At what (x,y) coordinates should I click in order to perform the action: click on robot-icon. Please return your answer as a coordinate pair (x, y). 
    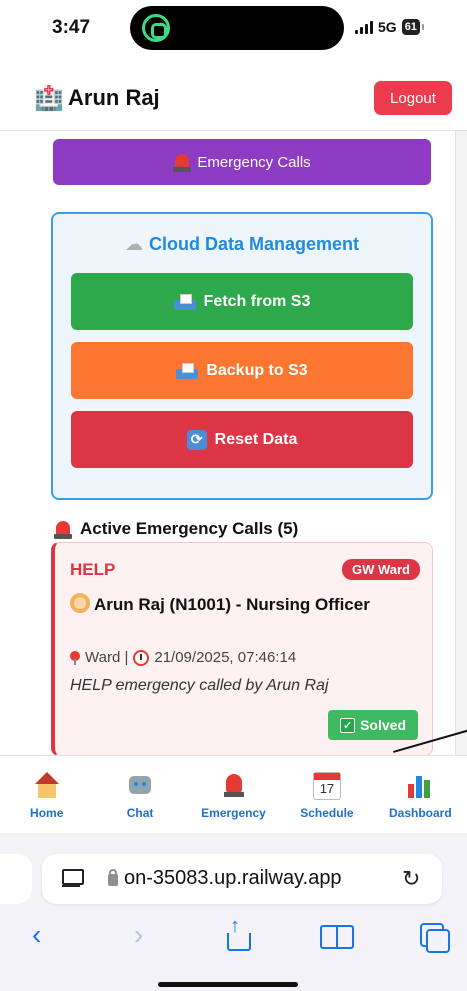
    Looking at the image, I should click on (140, 786).